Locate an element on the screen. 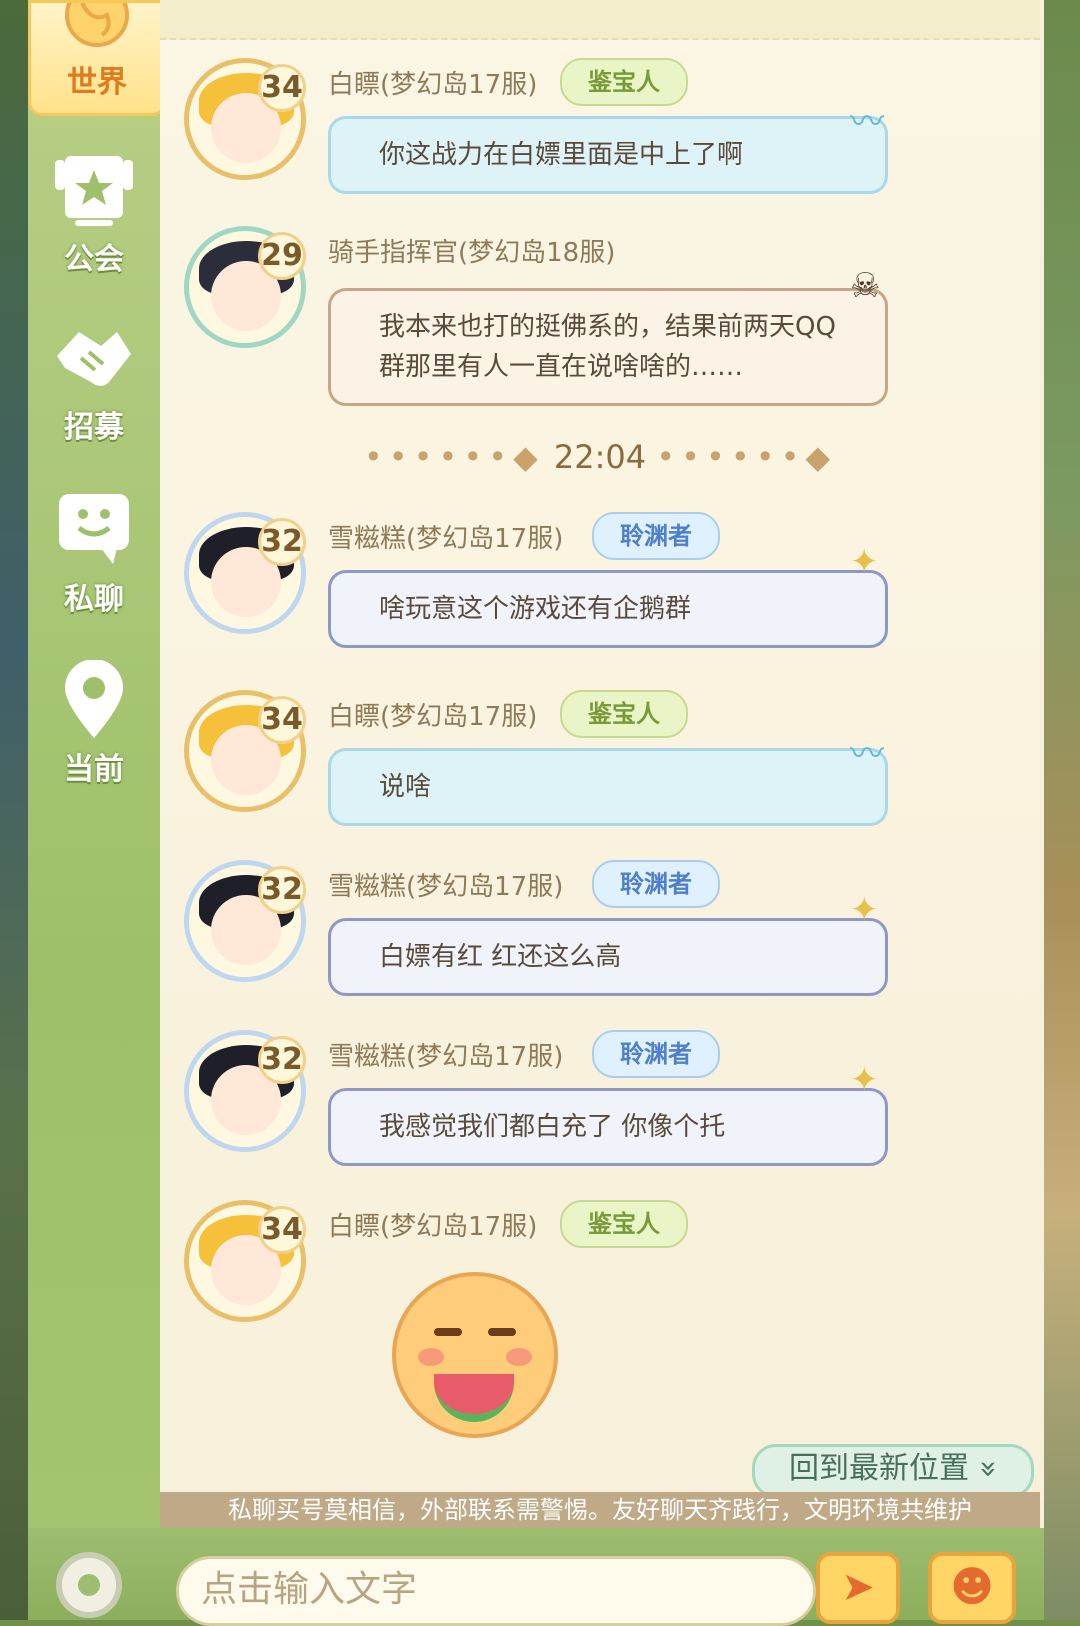 The width and height of the screenshot is (1080, 1626). sender-name: 骑手指挥官(梦幻岛18服) is located at coordinates (471, 250).